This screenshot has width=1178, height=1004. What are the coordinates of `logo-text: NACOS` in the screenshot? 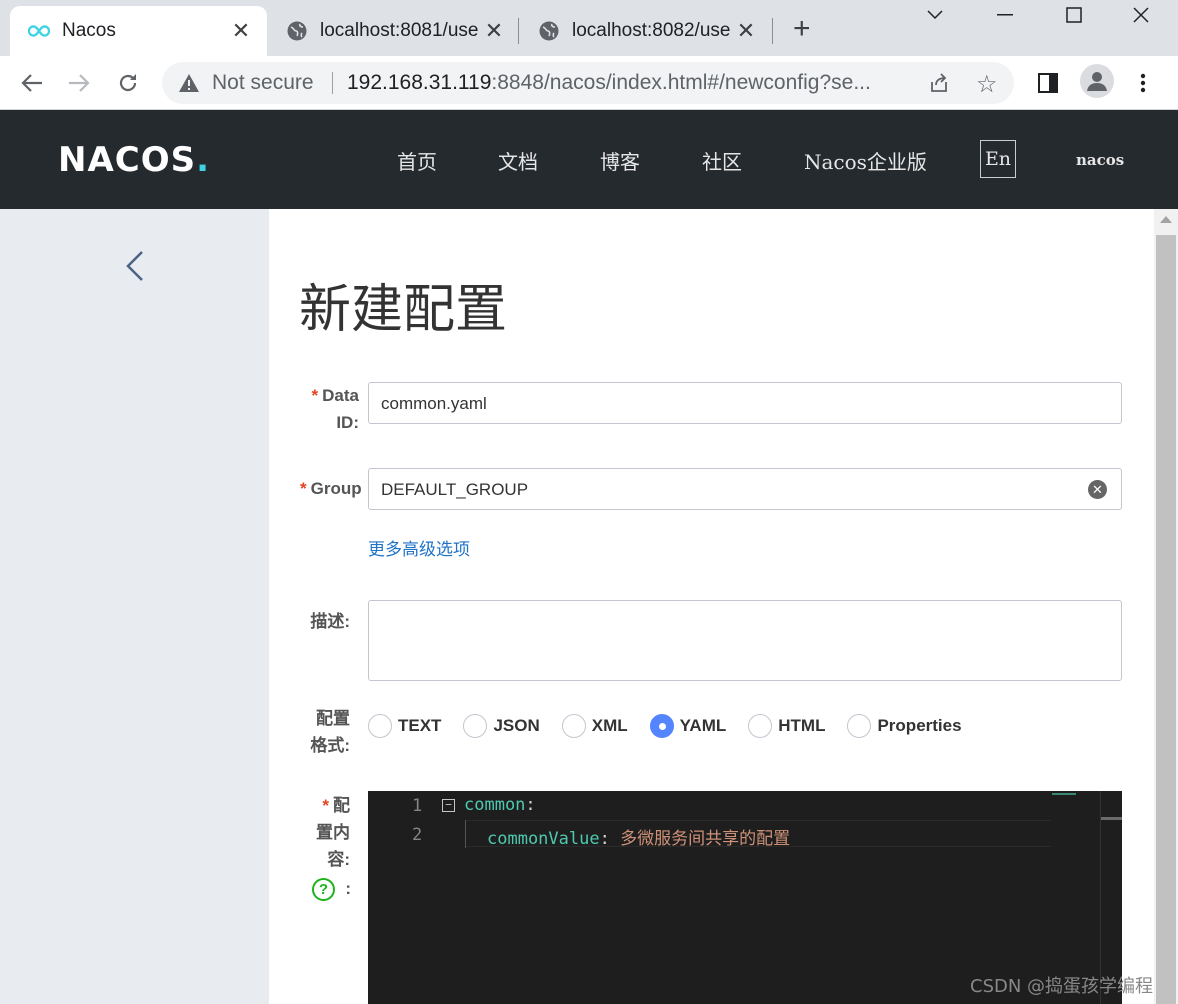 It's located at (127, 160).